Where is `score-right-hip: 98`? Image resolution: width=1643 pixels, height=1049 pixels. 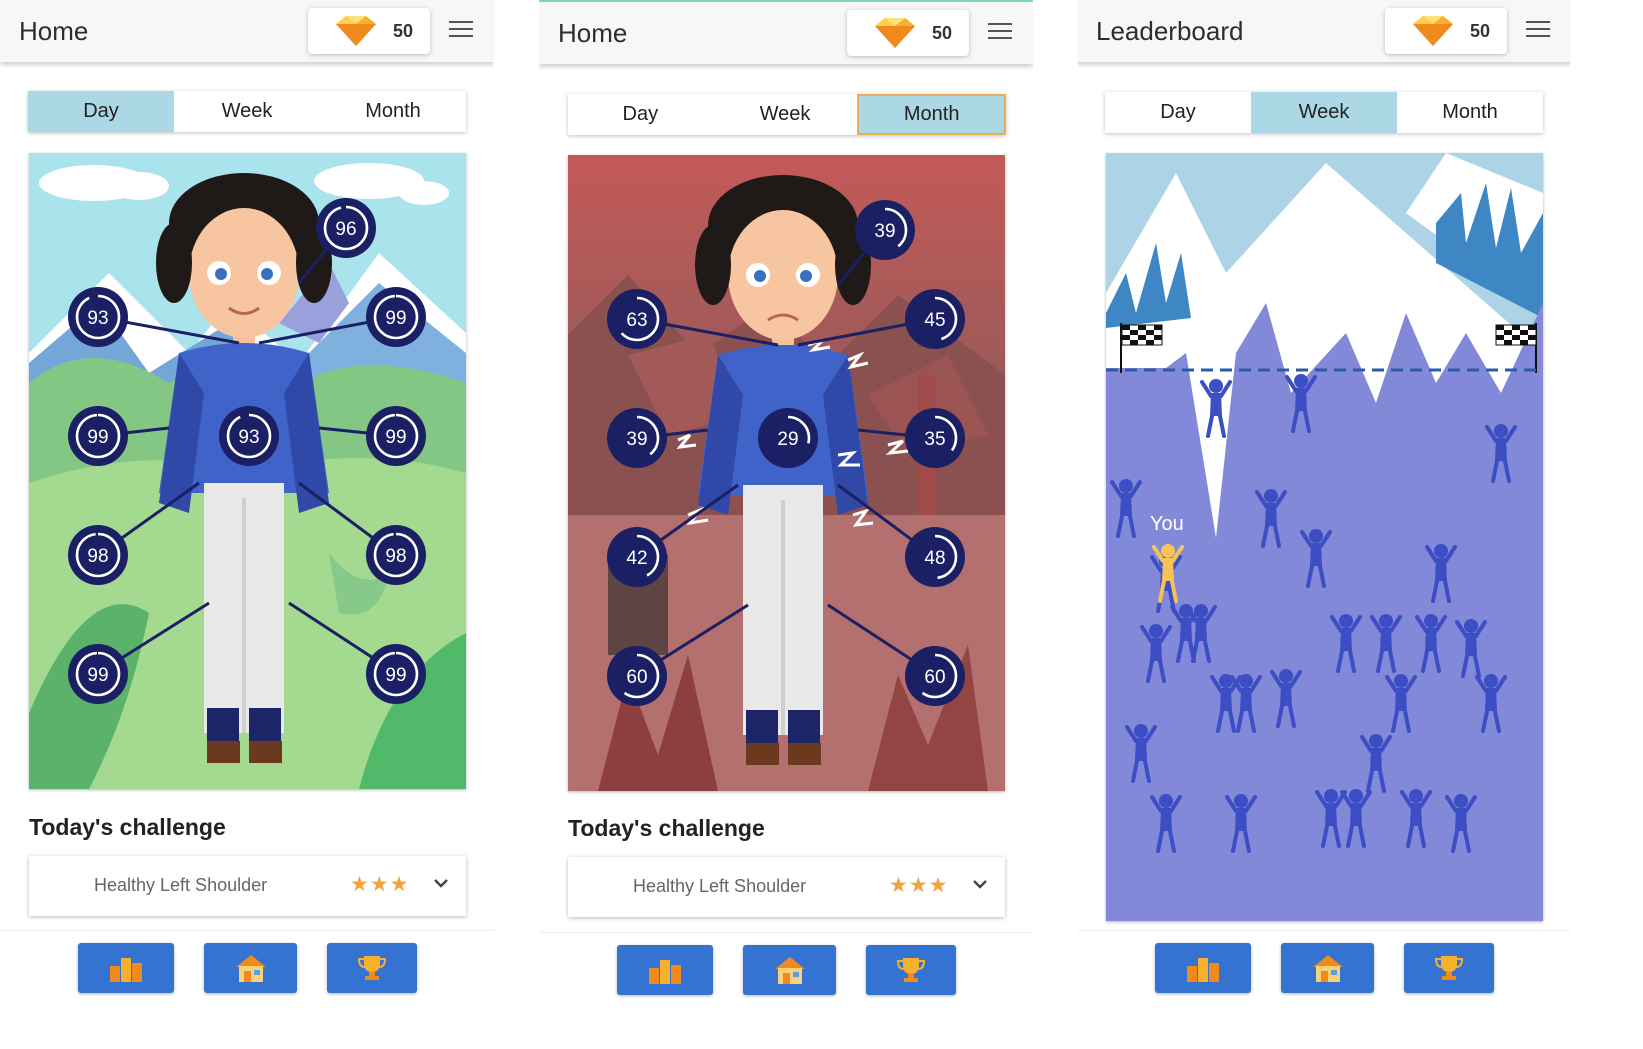 score-right-hip: 98 is located at coordinates (396, 555).